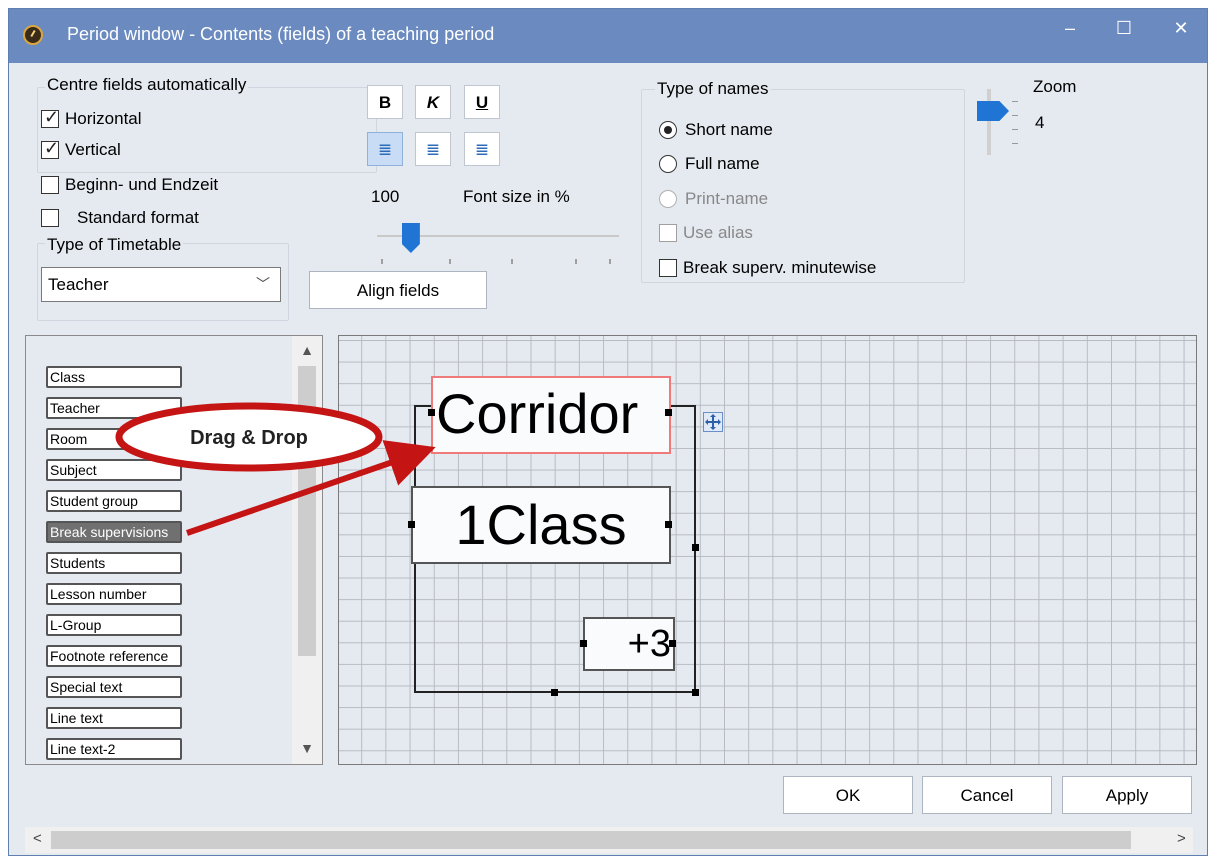 This screenshot has width=1218, height=861. I want to click on scrollbar-thumb, so click(591, 840).